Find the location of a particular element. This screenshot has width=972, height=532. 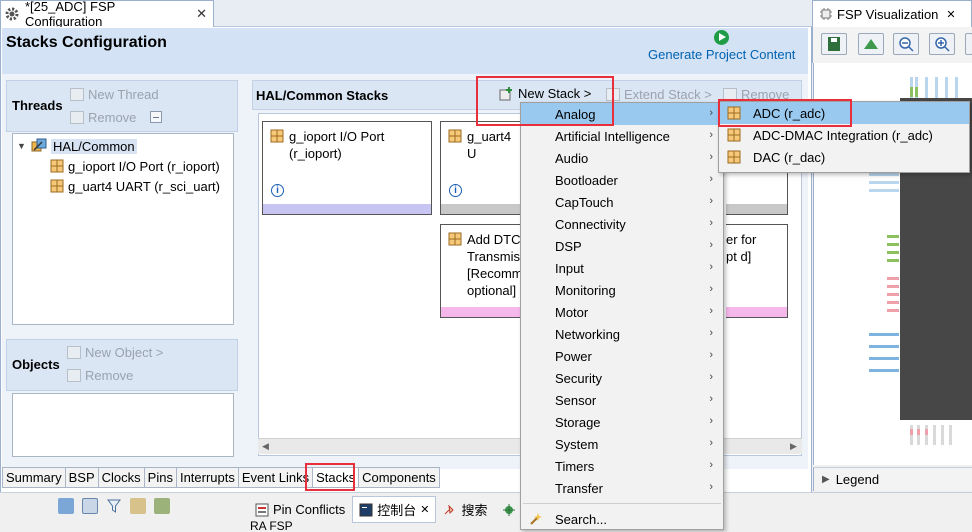

tab-search: 搜索 is located at coordinates (465, 509).